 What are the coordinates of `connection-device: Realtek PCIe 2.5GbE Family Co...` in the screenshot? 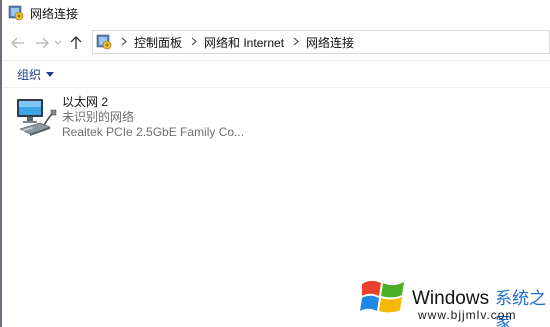 It's located at (153, 132).